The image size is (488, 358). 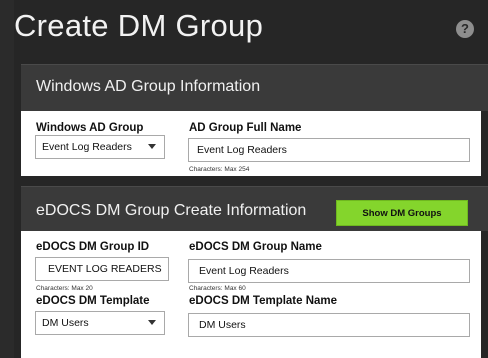 What do you see at coordinates (65, 323) in the screenshot?
I see `edocs-dm-template-value: DM Users` at bounding box center [65, 323].